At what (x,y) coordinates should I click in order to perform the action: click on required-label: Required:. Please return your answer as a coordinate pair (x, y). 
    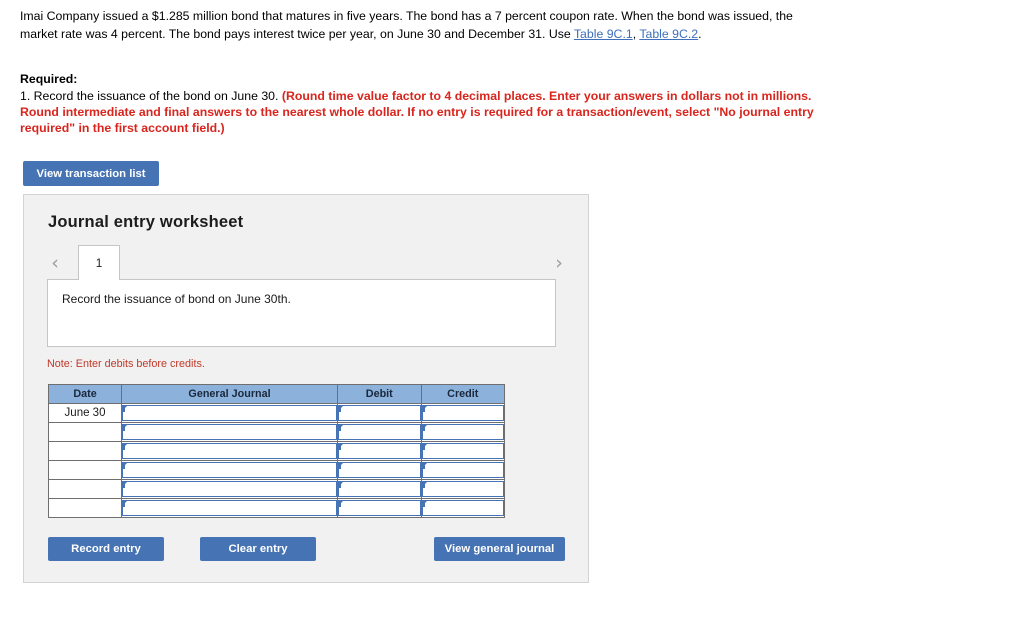
    Looking at the image, I should click on (49, 79).